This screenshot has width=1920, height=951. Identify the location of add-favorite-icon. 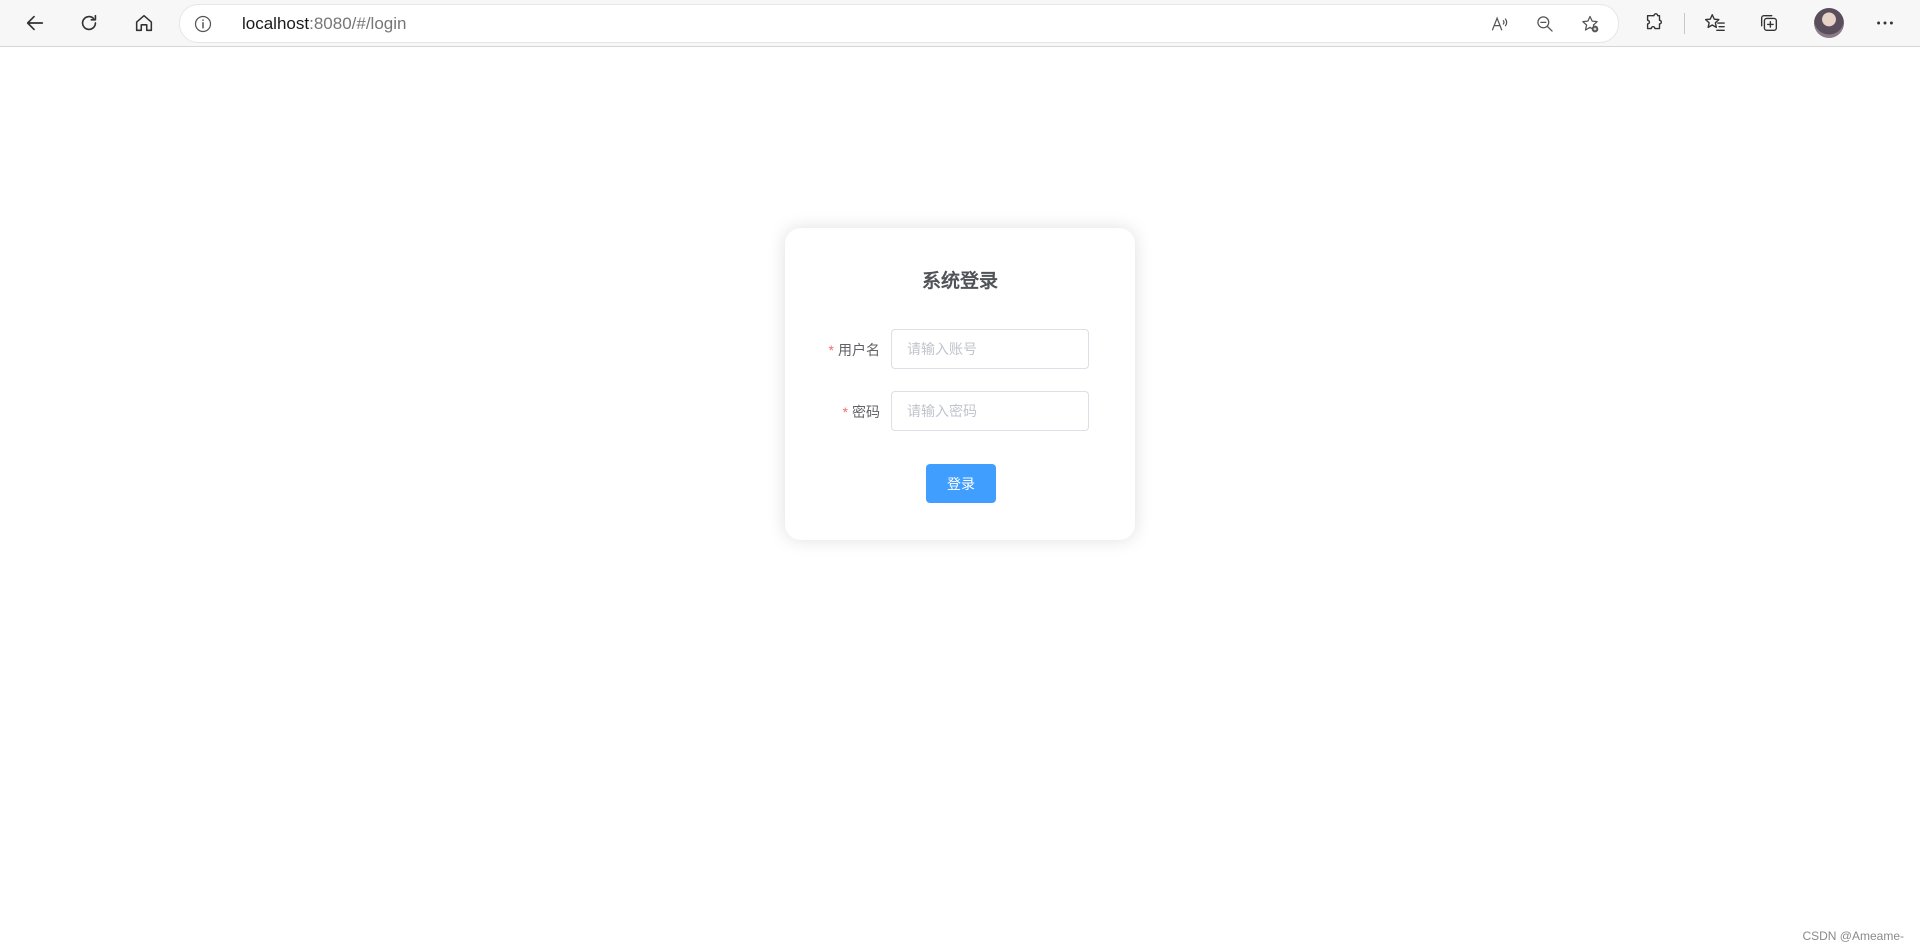
(1590, 24).